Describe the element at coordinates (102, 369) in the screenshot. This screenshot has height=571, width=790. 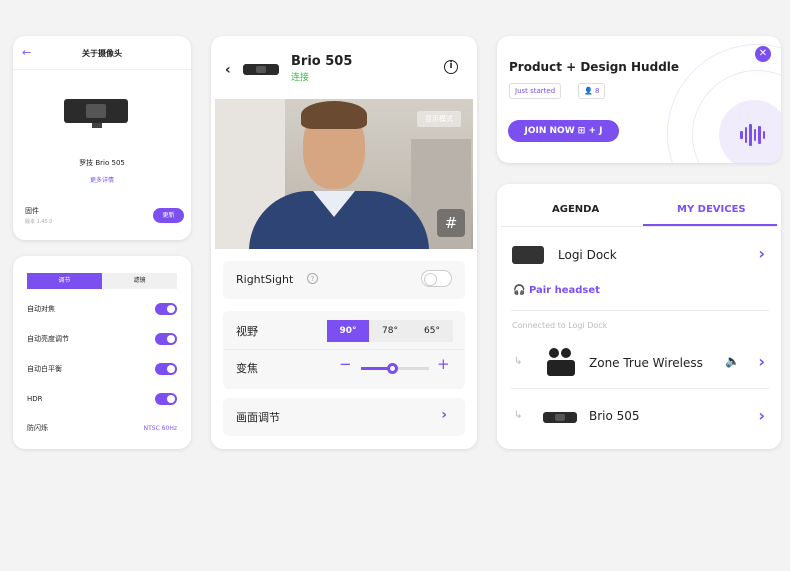
I see `setting-row-auto-white-balance: 自动白平衡` at that location.